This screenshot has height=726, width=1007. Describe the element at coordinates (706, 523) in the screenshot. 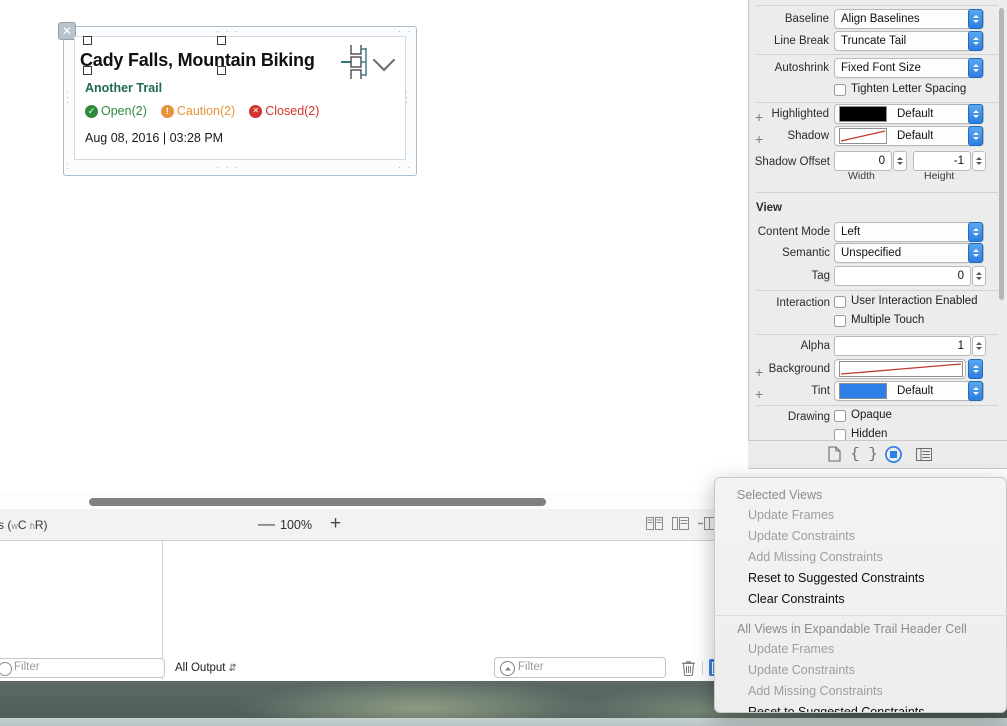

I see `utilities-toggle-icon` at that location.